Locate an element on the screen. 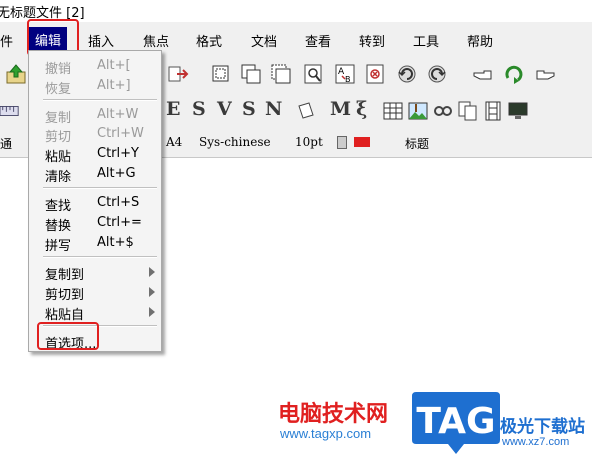 This screenshot has height=462, width=592. glyph-e-button: E is located at coordinates (173, 109).